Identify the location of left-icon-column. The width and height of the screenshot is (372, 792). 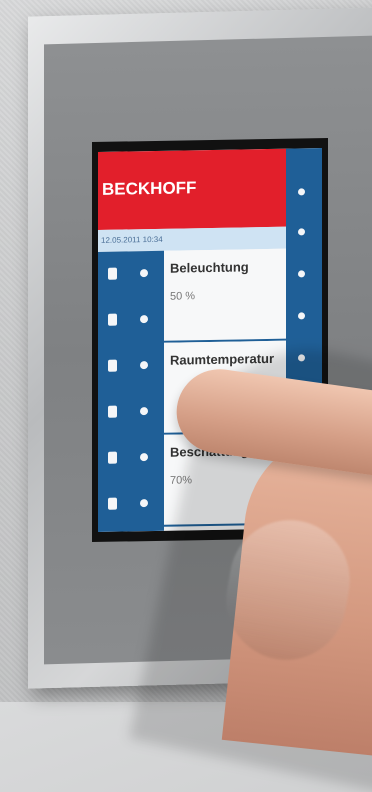
(131, 391).